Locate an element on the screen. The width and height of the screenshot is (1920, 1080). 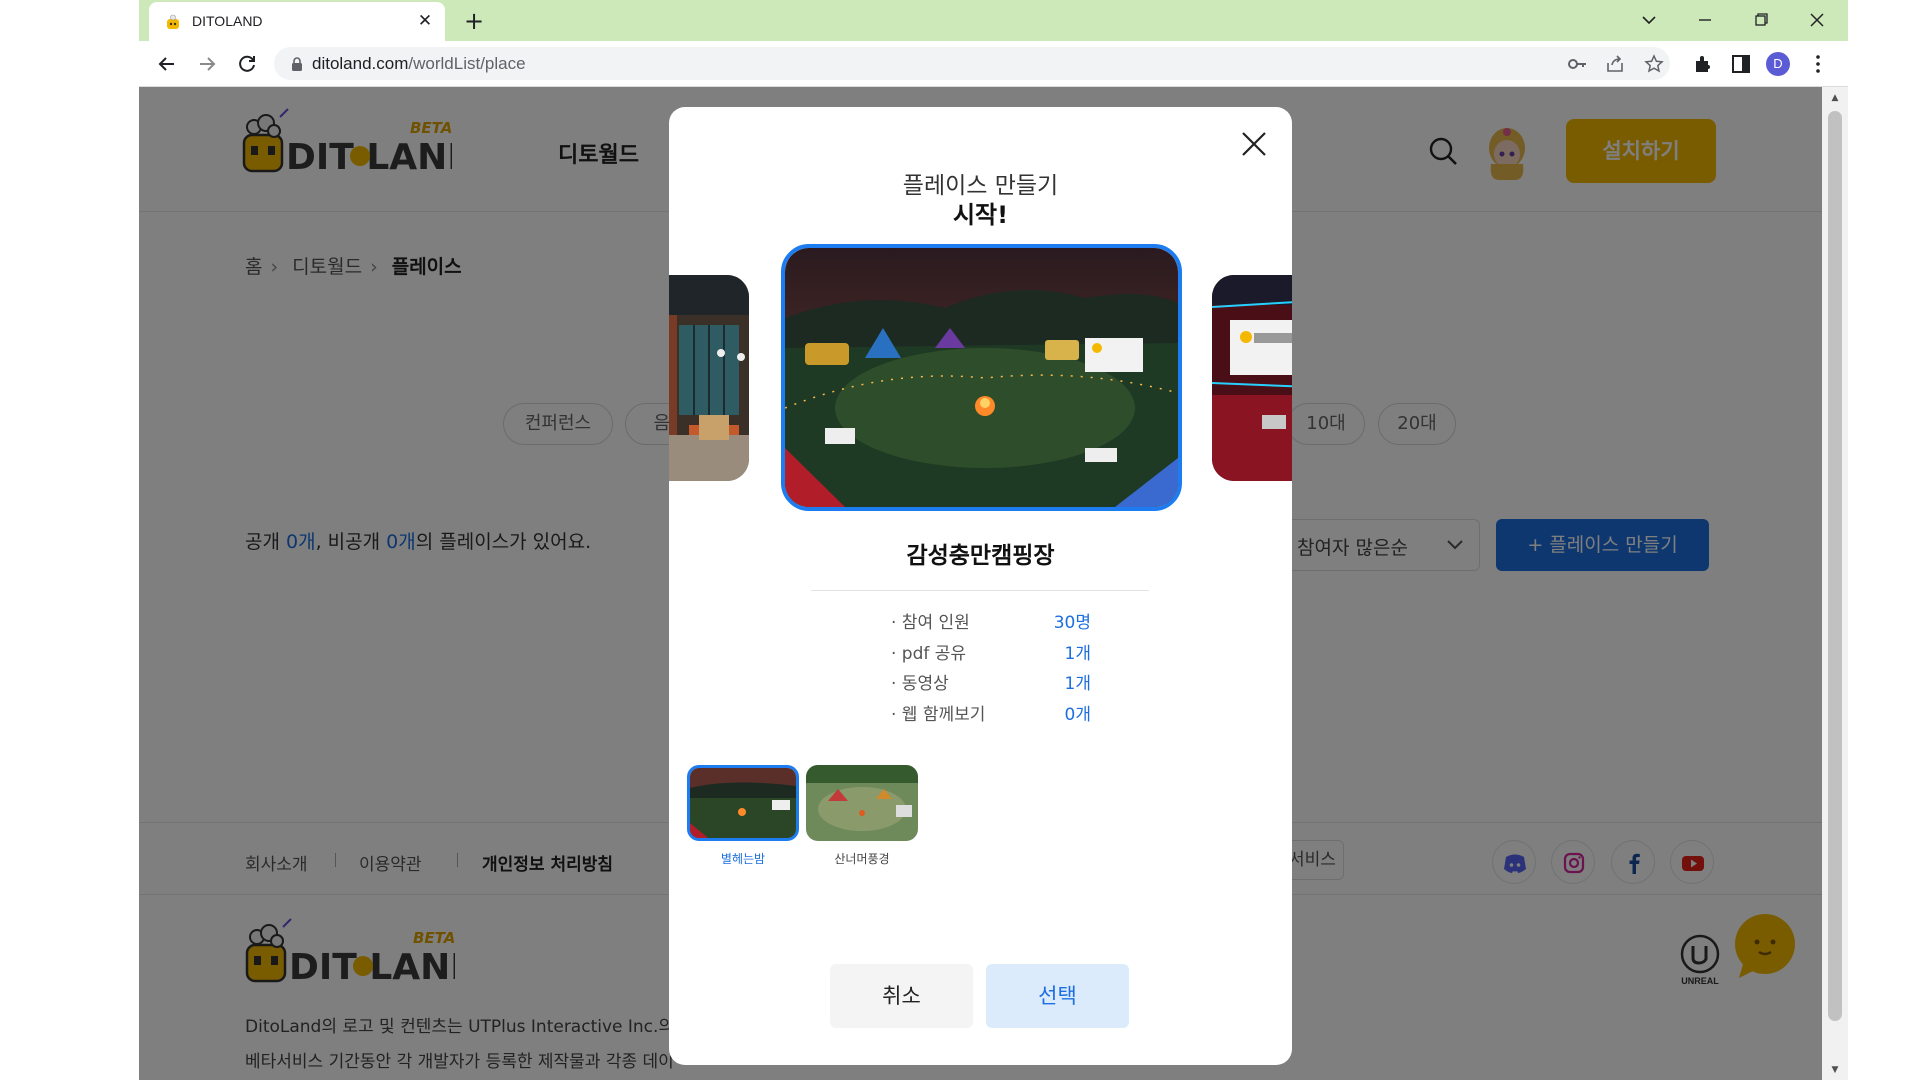
url-text: ditoland.com/worldList/place is located at coordinates (419, 64).